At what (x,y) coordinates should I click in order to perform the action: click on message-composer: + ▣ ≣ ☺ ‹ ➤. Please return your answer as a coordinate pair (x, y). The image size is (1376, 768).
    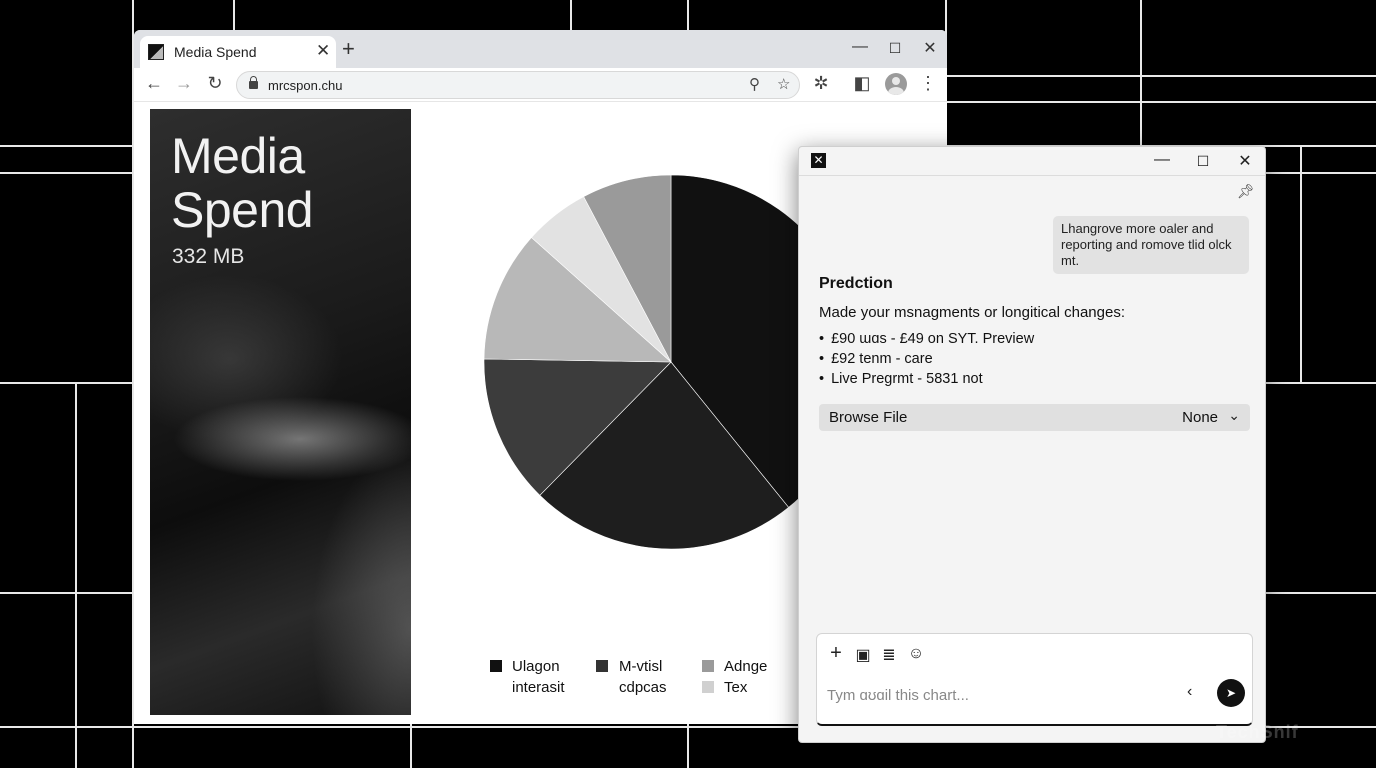
    Looking at the image, I should click on (1034, 679).